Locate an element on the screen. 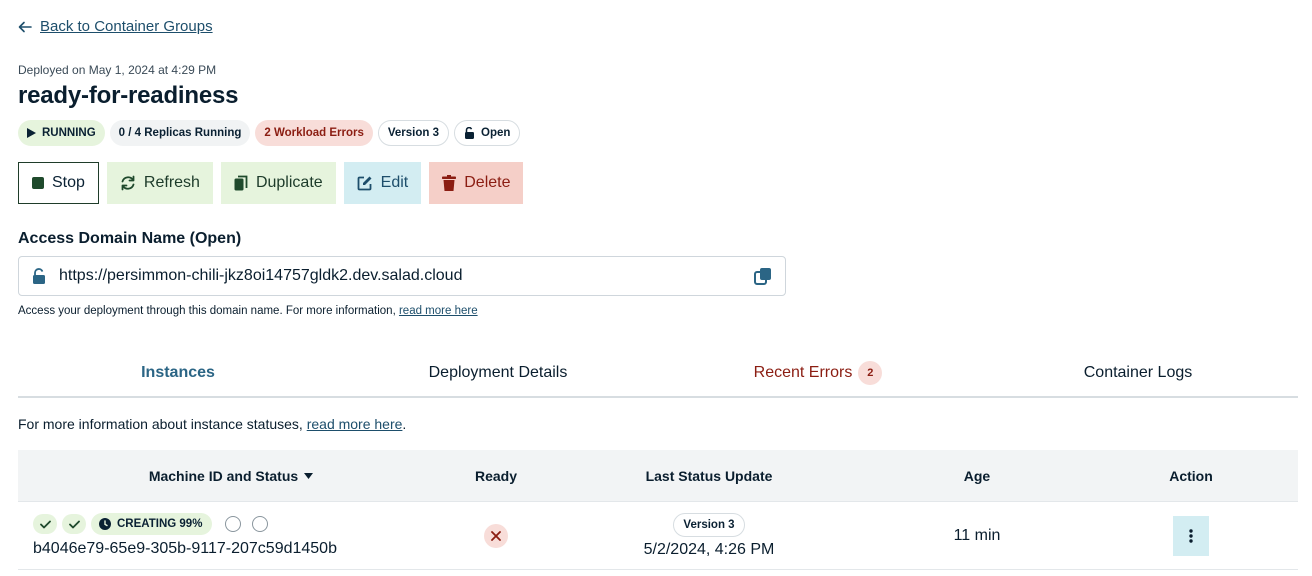  creating-status-label: CREATING 99% is located at coordinates (160, 524).